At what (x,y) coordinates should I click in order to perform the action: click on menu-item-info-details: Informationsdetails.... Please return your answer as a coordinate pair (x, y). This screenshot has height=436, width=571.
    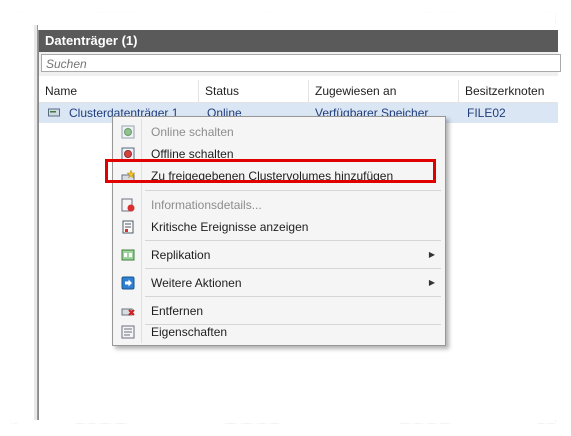
    Looking at the image, I should click on (279, 205).